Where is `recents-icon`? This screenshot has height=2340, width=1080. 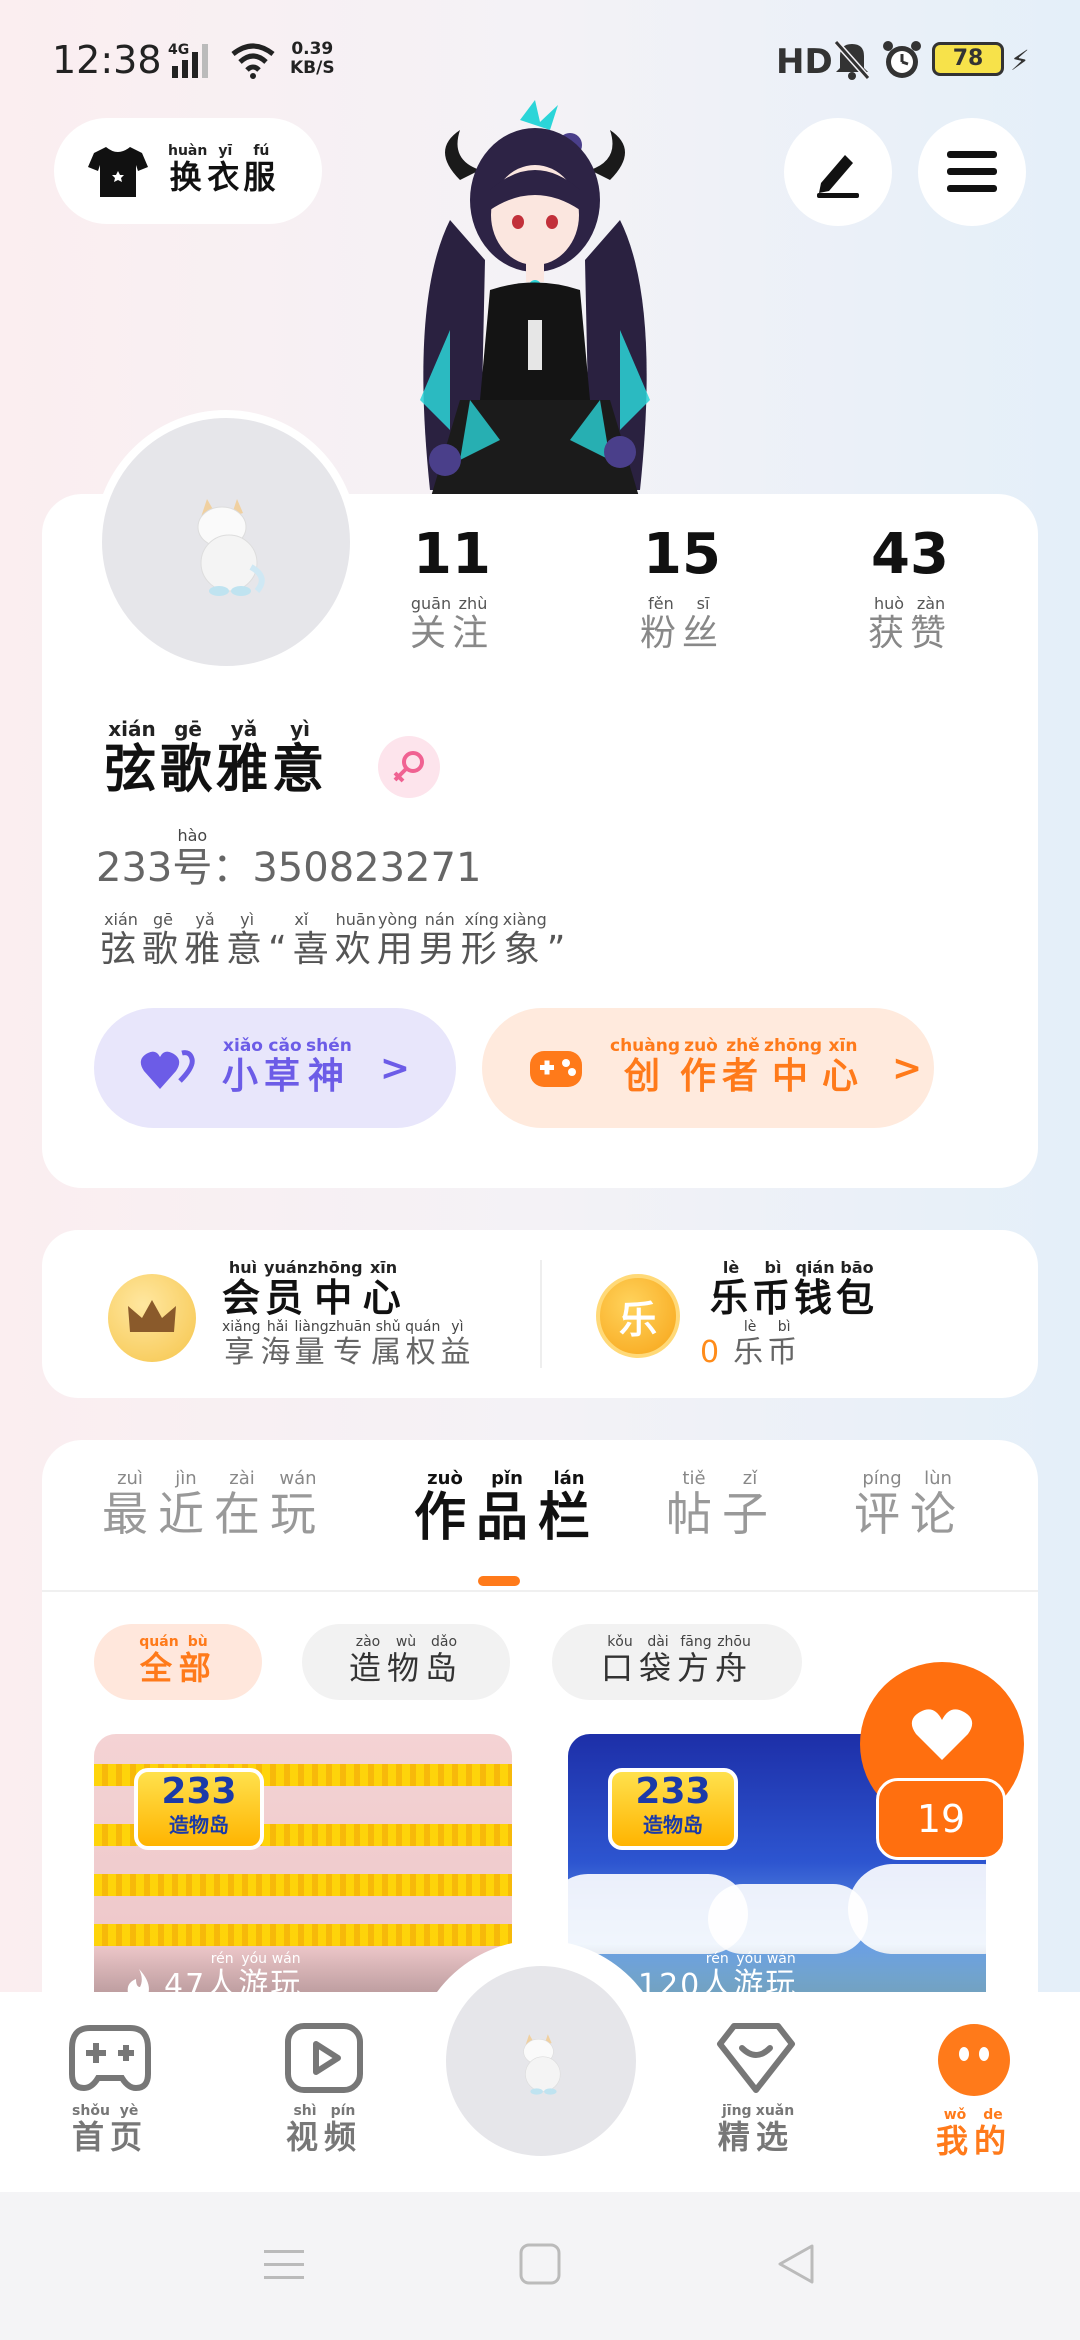
recents-icon is located at coordinates (284, 2264).